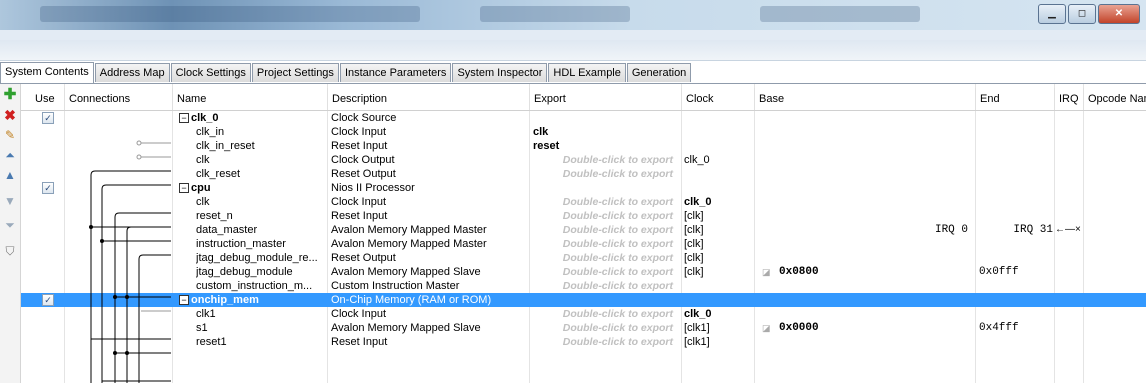  What do you see at coordinates (210, 72) in the screenshot?
I see `tab-clock-settings: Clock Settings` at bounding box center [210, 72].